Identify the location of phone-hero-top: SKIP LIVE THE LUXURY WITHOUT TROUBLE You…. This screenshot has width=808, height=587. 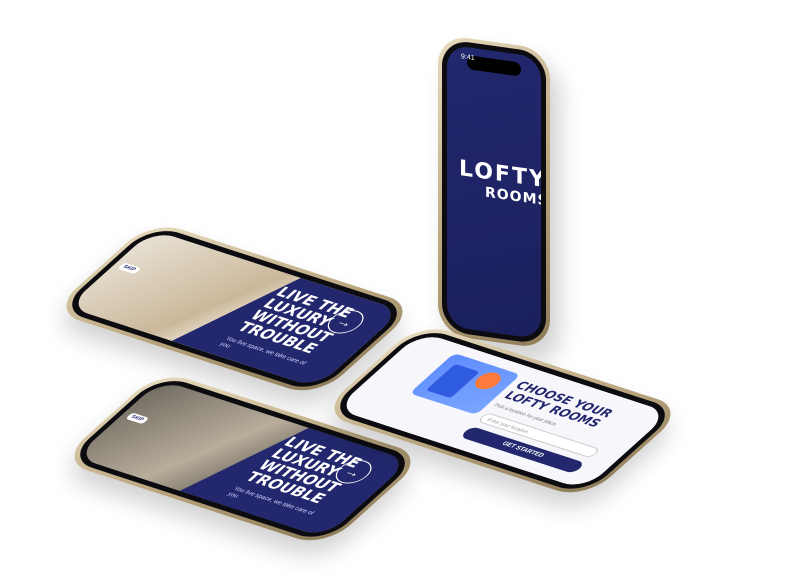
(234, 309).